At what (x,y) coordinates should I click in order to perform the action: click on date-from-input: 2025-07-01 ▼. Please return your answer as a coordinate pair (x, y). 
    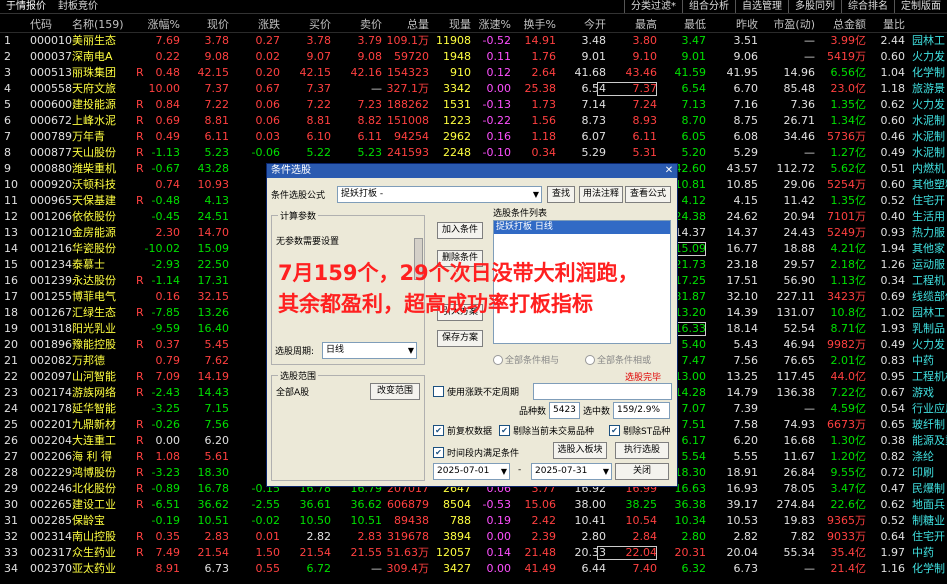
    Looking at the image, I should click on (471, 471).